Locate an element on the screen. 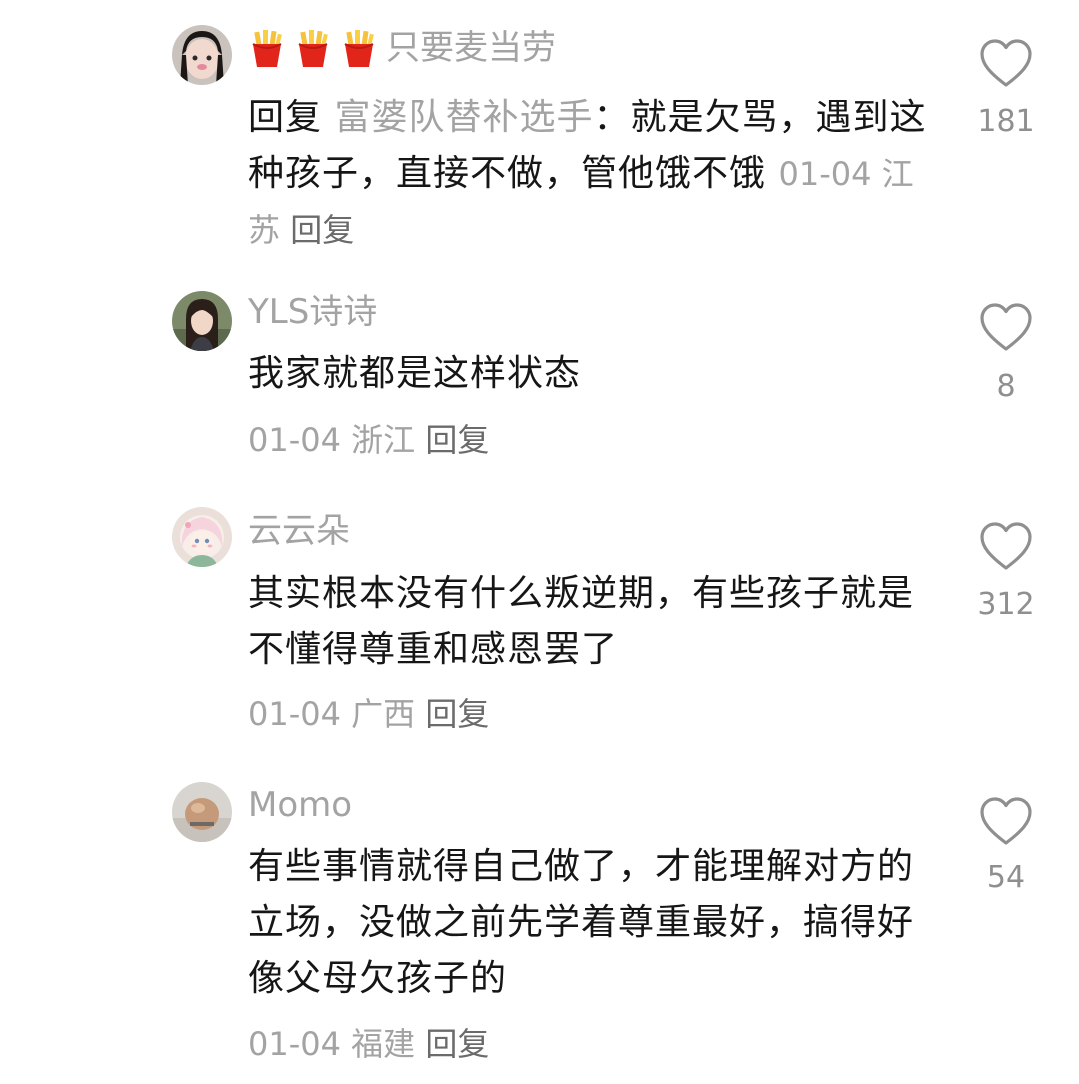  comment-meta: 01-04 福建 回复 is located at coordinates (368, 1044).